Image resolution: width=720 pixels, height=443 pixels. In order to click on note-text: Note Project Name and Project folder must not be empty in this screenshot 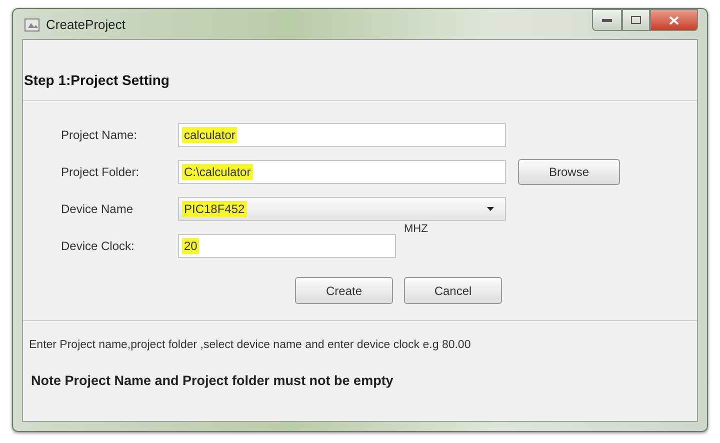, I will do `click(212, 380)`.